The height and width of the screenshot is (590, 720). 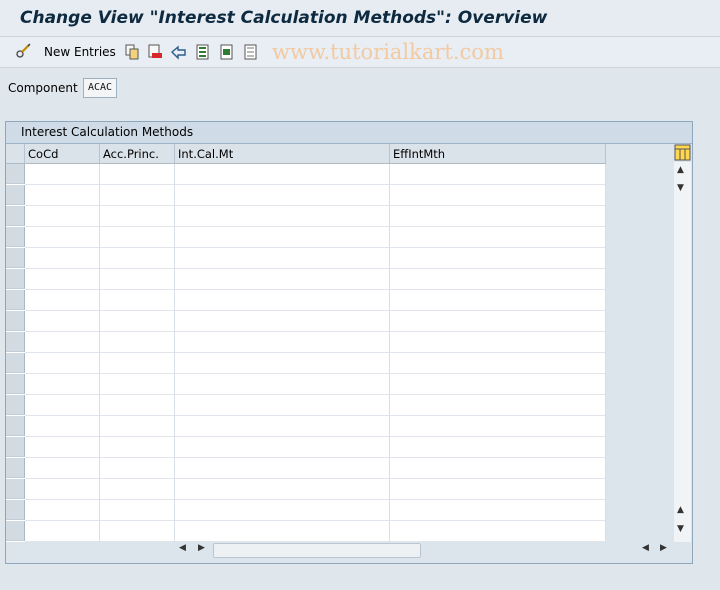 I want to click on undo-icon, so click(x=179, y=52).